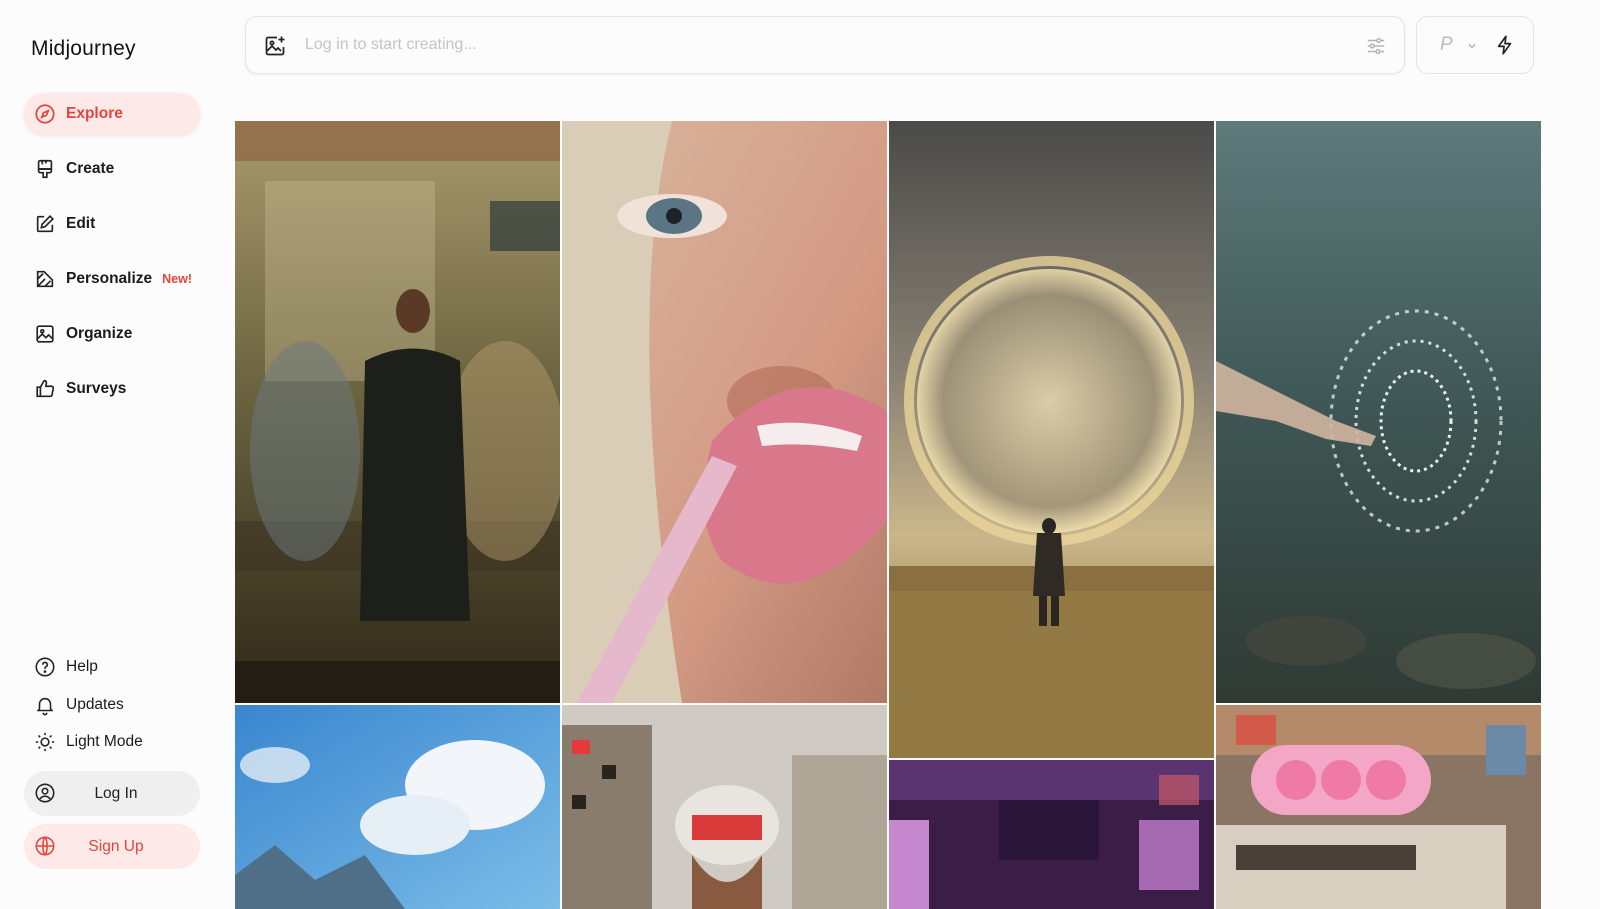 The image size is (1600, 909). I want to click on red-helmet-photo, so click(724, 807).